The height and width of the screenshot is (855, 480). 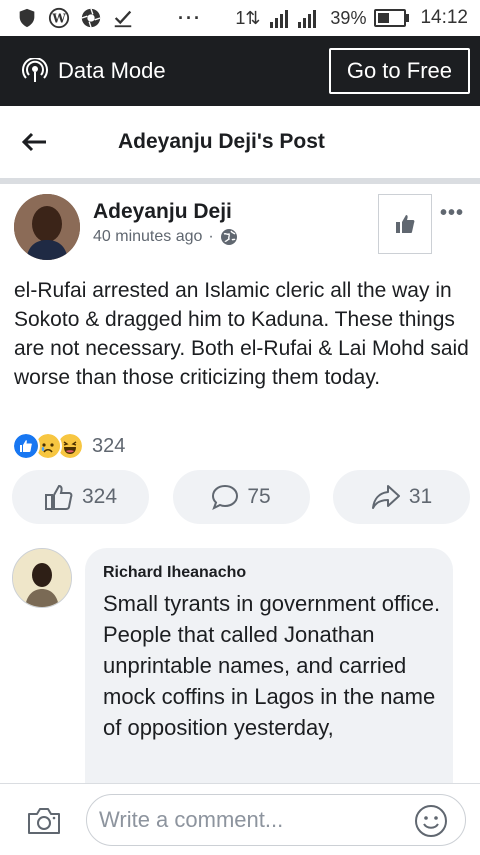 I want to click on wordpress-icon: W, so click(x=59, y=18).